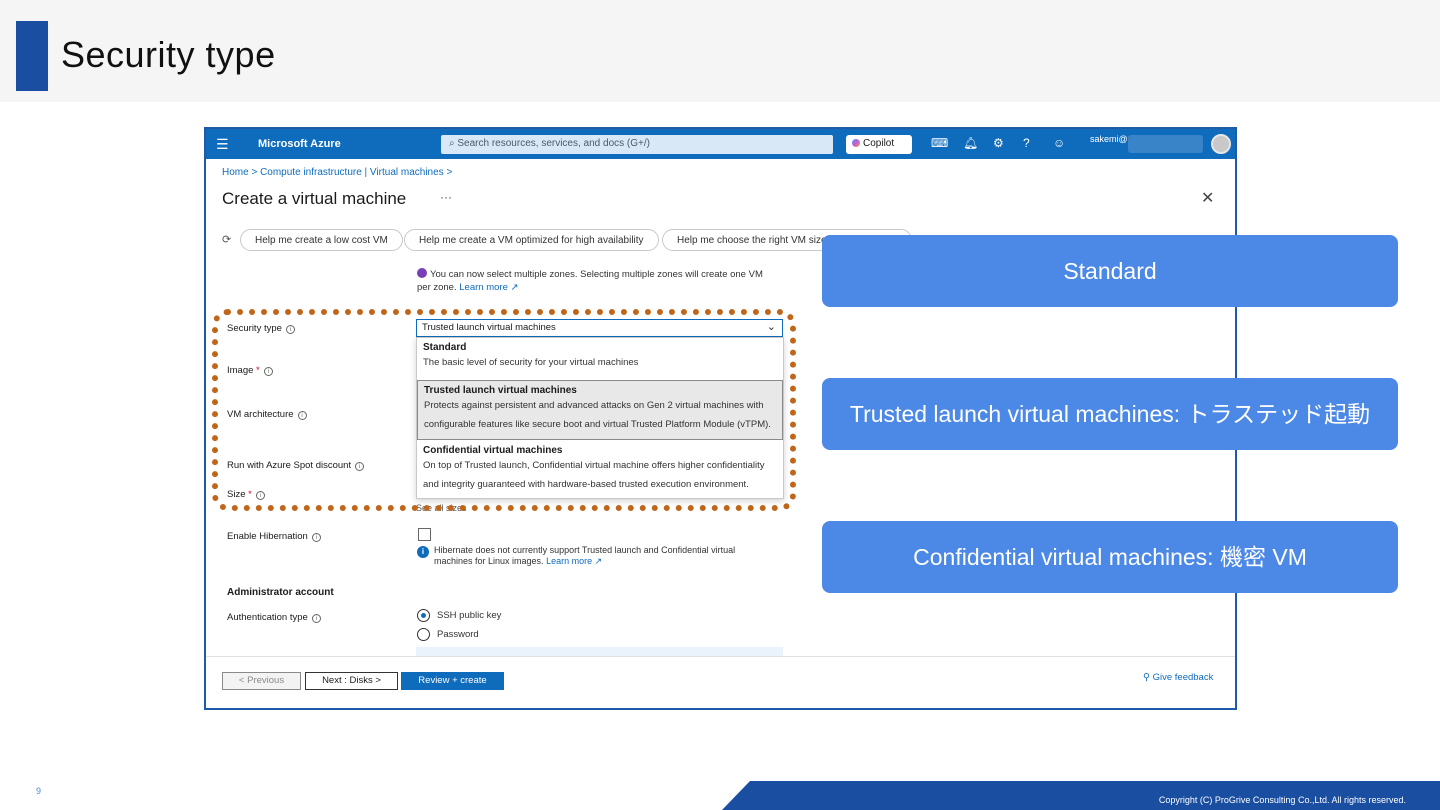 The width and height of the screenshot is (1440, 810). Describe the element at coordinates (970, 143) in the screenshot. I see `notifications-icon: 🔔︎` at that location.